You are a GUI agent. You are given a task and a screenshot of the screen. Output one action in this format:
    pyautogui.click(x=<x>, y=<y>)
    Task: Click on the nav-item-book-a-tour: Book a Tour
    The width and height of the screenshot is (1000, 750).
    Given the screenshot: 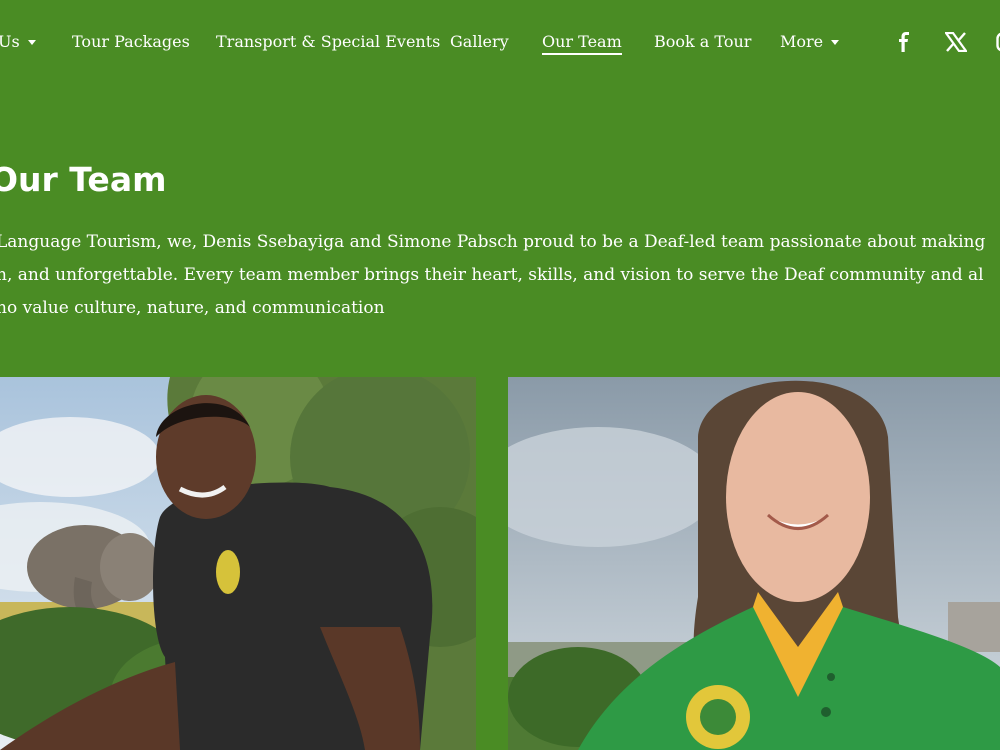 What is the action you would take?
    pyautogui.click(x=702, y=41)
    